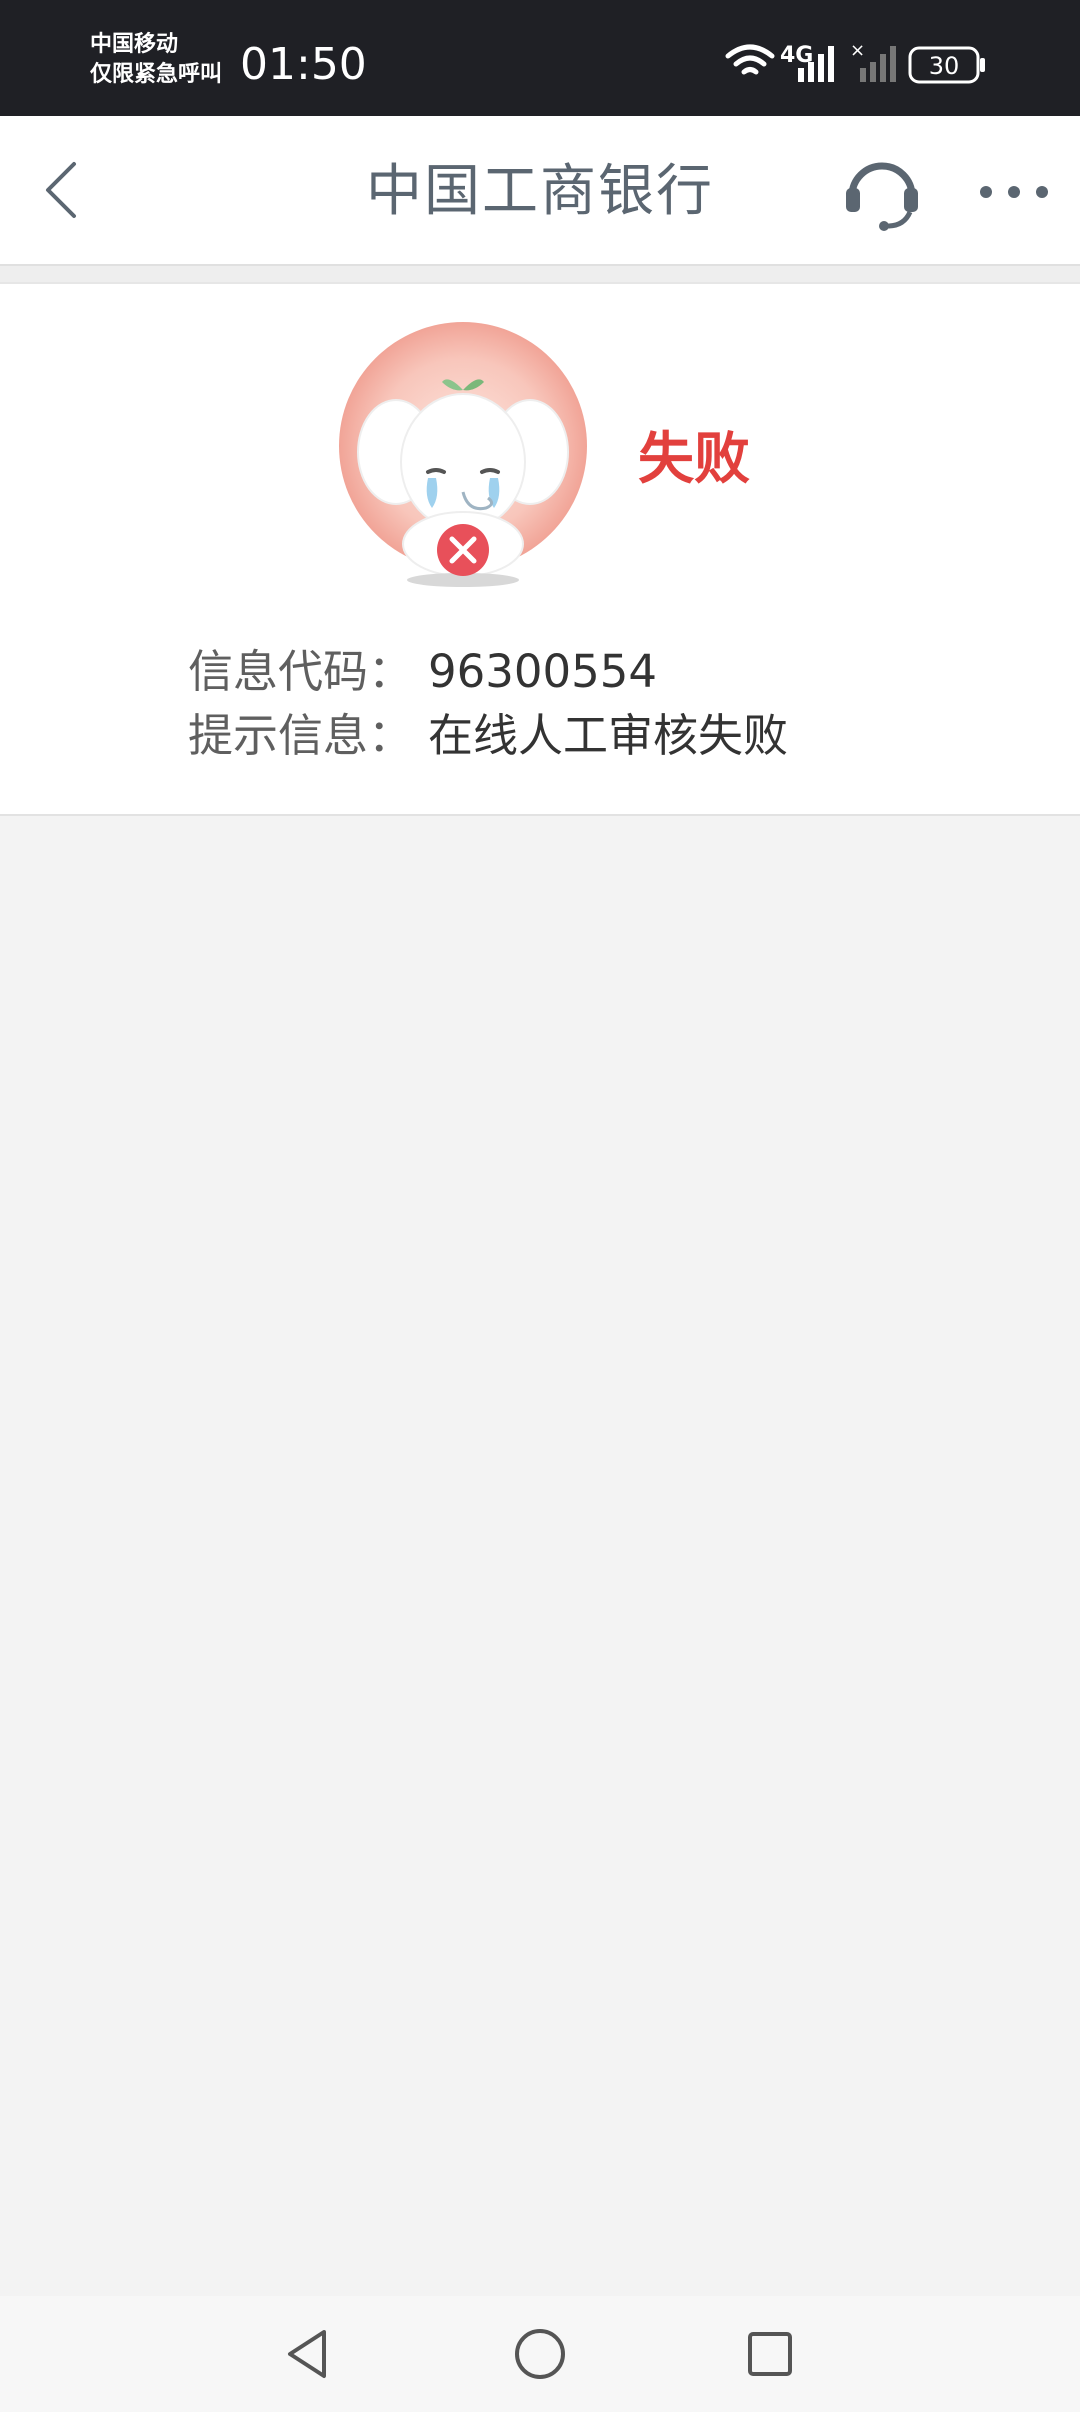 The image size is (1080, 2412). I want to click on triangle-back-icon, so click(307, 2354).